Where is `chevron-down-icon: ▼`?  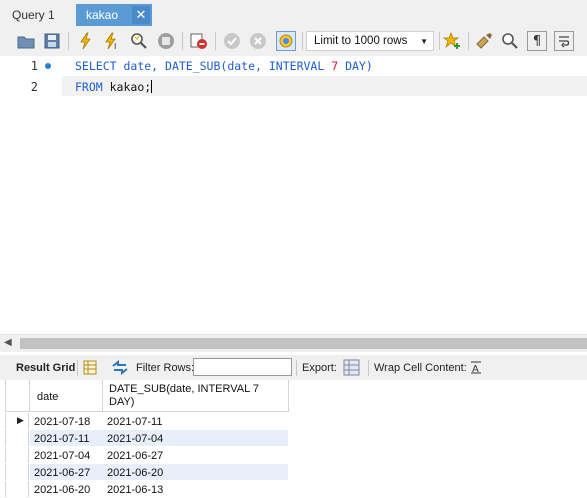
chevron-down-icon: ▼ is located at coordinates (424, 41).